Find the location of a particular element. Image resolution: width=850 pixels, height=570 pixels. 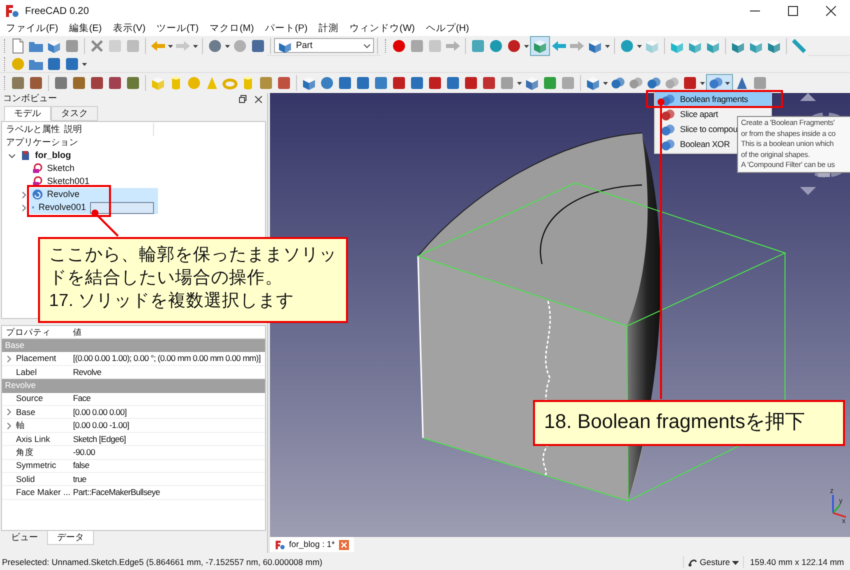

property-name: 角度 is located at coordinates (25, 452).